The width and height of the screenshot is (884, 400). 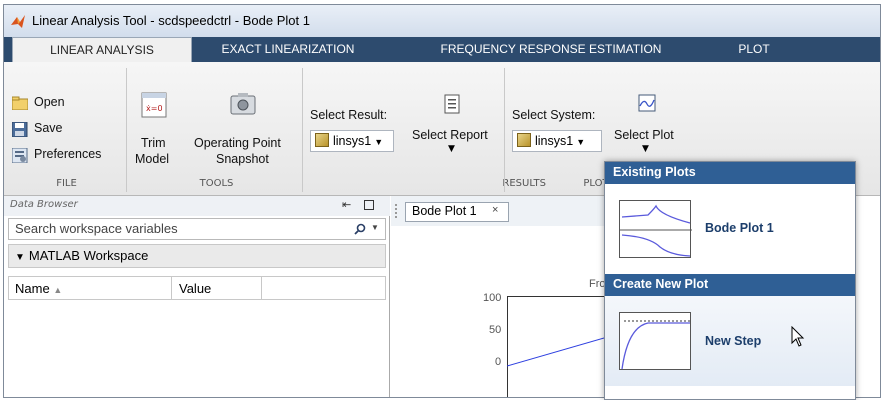 What do you see at coordinates (197, 256) in the screenshot?
I see `matlab-workspace-header: ▼ MATLAB Workspace` at bounding box center [197, 256].